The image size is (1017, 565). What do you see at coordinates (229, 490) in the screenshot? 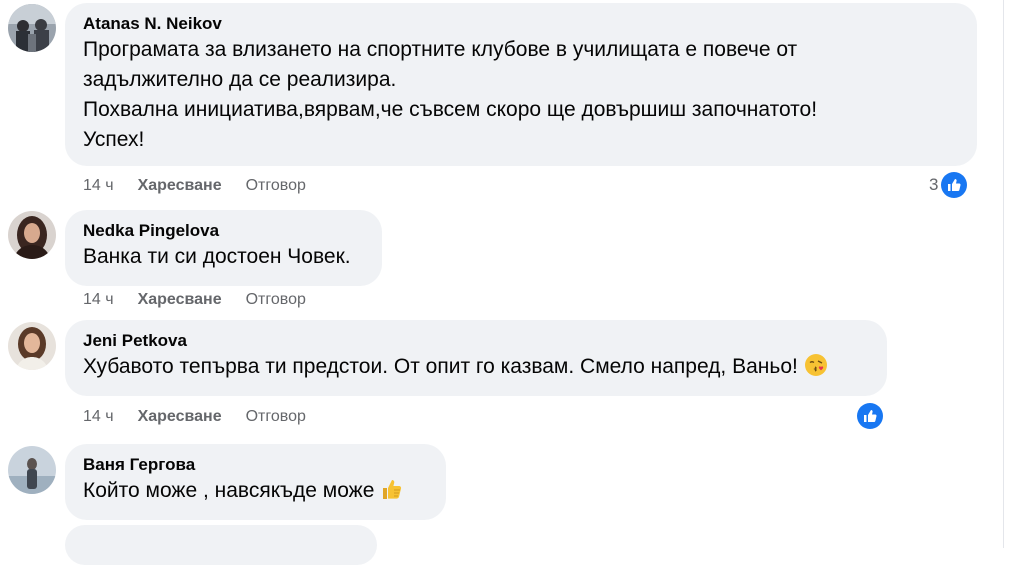
I see `comment-text-line: Който може , навсякъде може` at bounding box center [229, 490].